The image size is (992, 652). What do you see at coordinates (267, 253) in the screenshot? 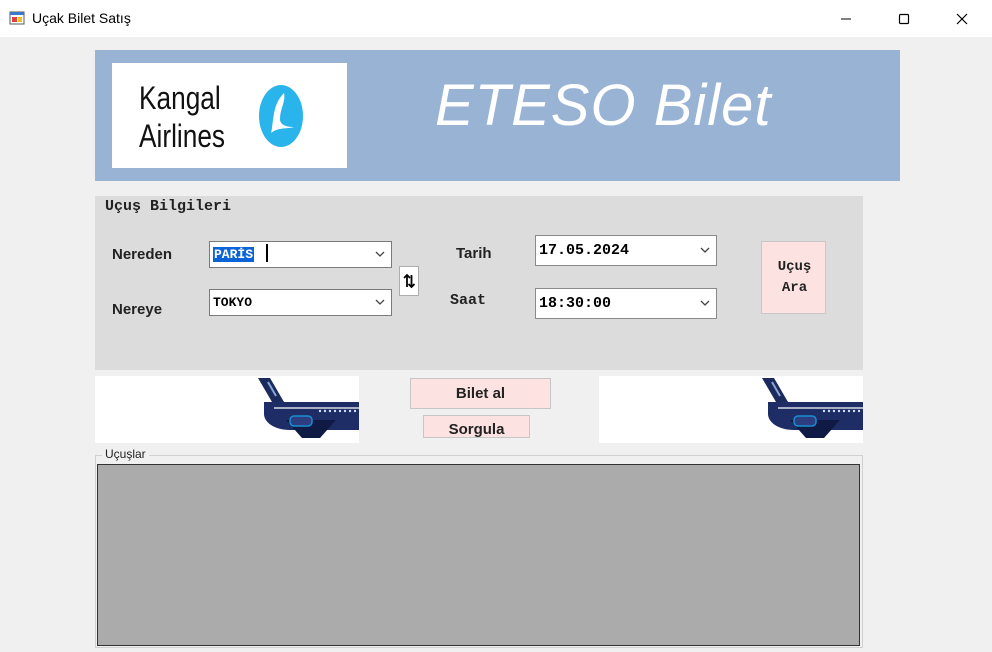
I see `text-cursor` at bounding box center [267, 253].